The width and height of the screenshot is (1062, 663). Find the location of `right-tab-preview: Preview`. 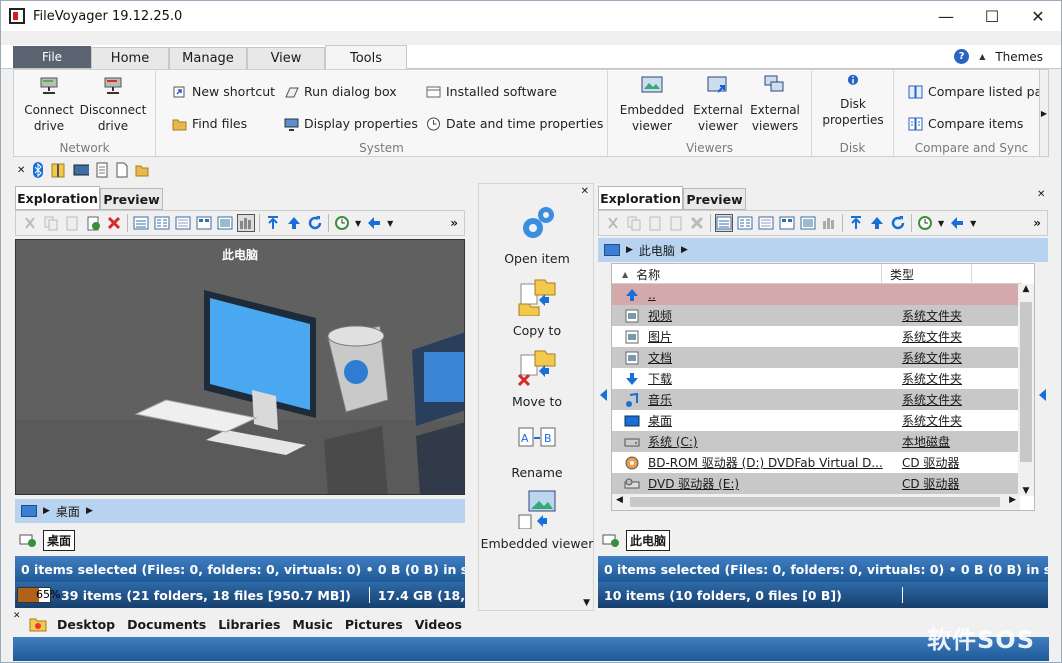

right-tab-preview: Preview is located at coordinates (714, 199).